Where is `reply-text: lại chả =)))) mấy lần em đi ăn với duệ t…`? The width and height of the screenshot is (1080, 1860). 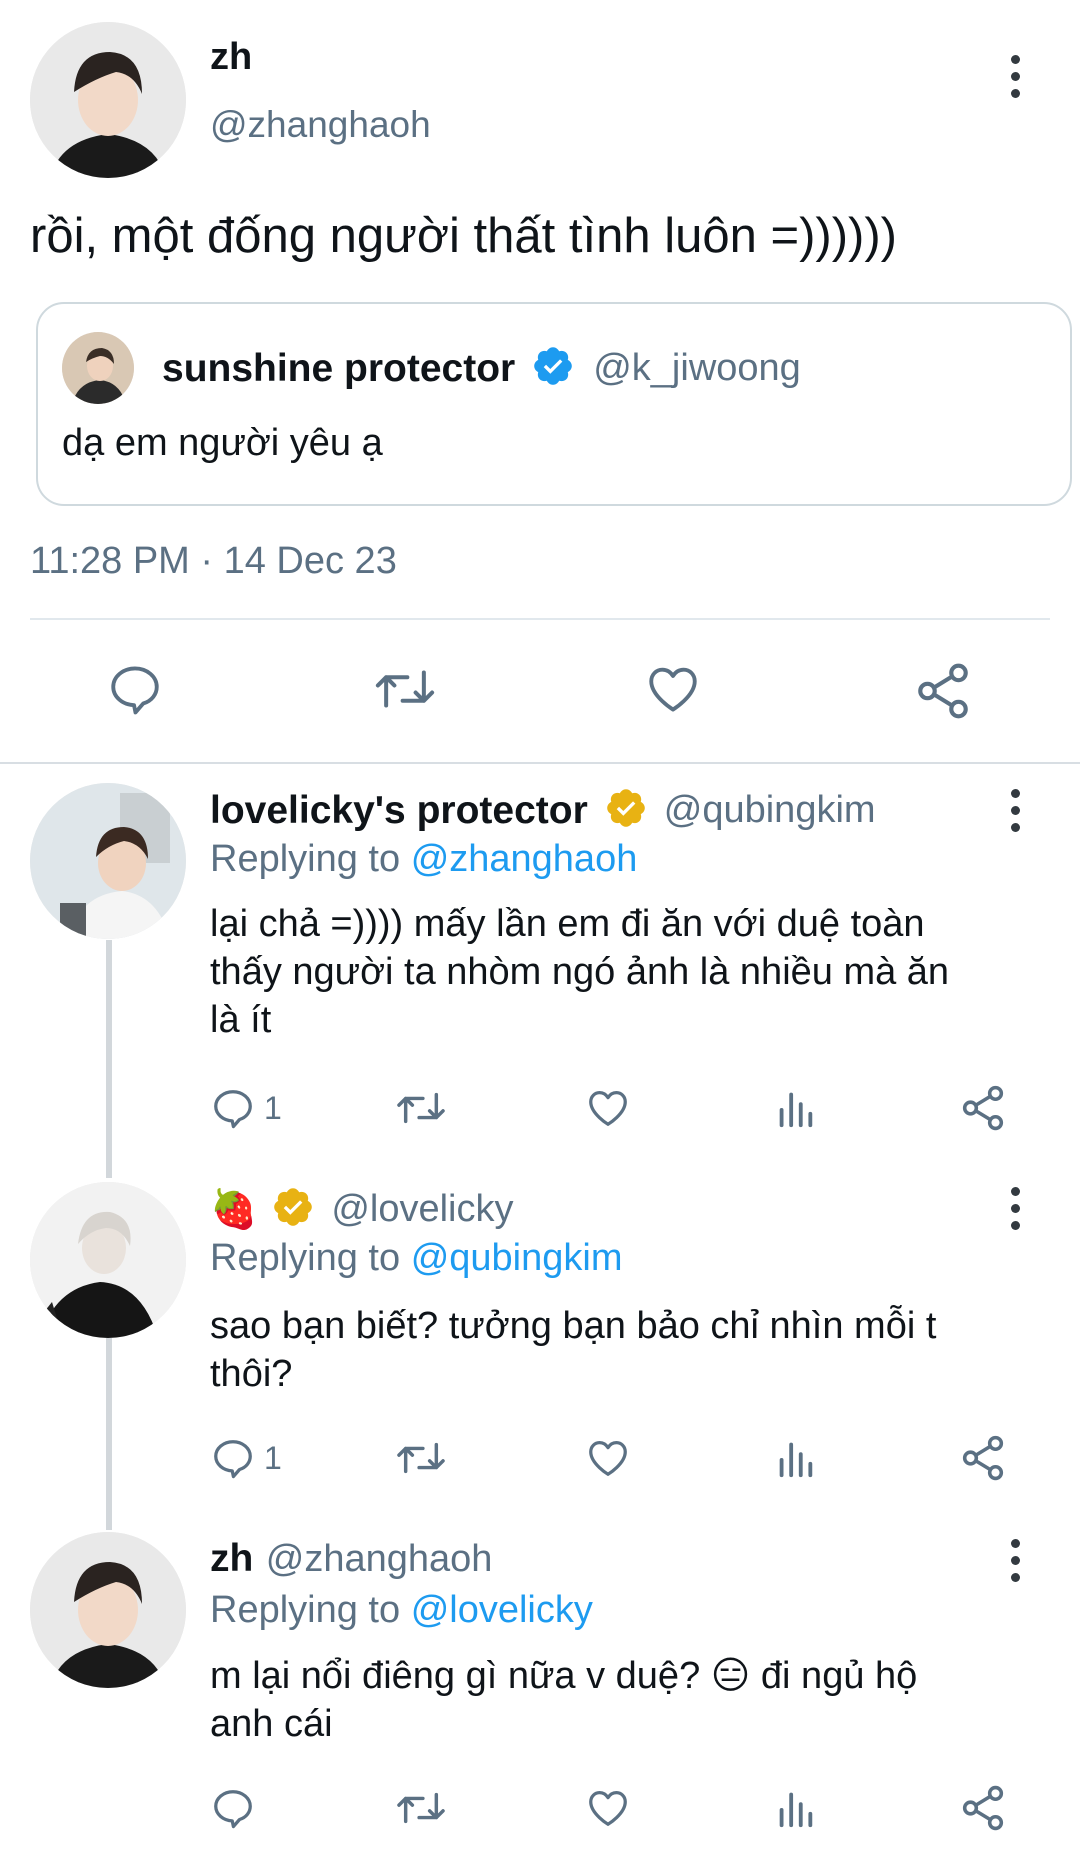 reply-text: lại chả =)))) mấy lần em đi ăn với duệ t… is located at coordinates (579, 972).